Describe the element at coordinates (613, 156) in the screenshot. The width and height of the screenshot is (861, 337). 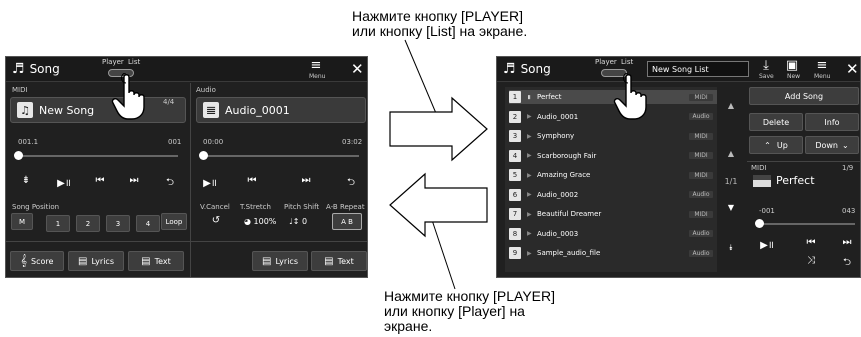
I see `song-list-item: 4 ▶ Scarborough Fair MIDI` at that location.